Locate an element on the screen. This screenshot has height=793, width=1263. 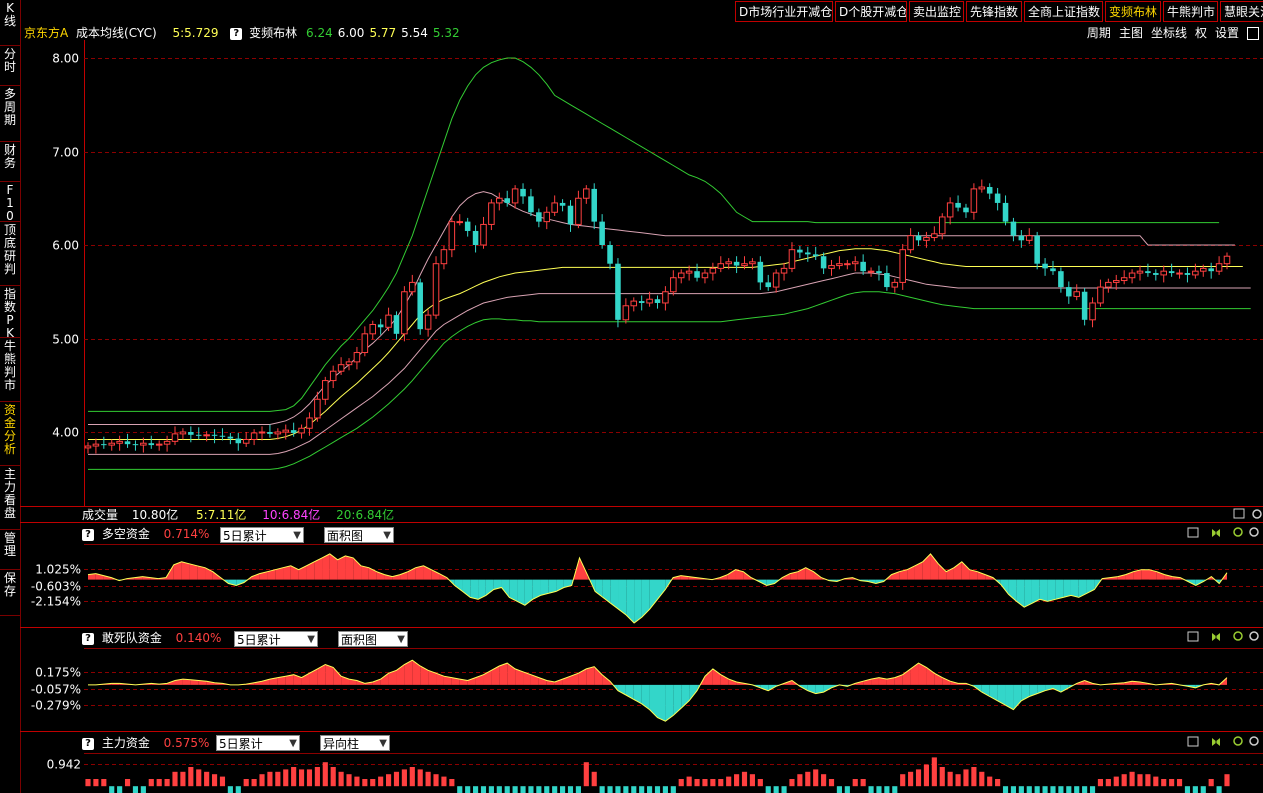
boll-values: 6.24 6.00 5.77 5.54 5.32 is located at coordinates (380, 33).